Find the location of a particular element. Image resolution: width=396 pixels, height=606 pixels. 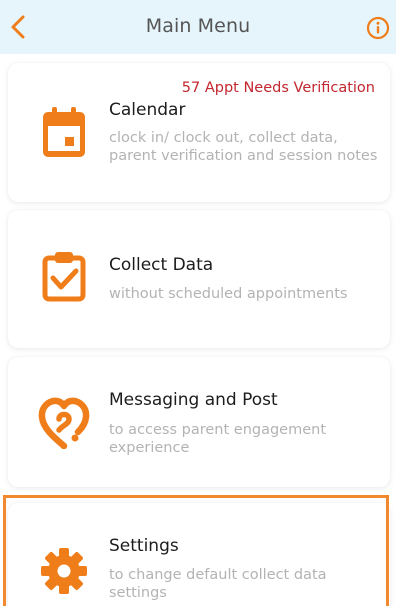

page-title: Main Menu is located at coordinates (198, 26).